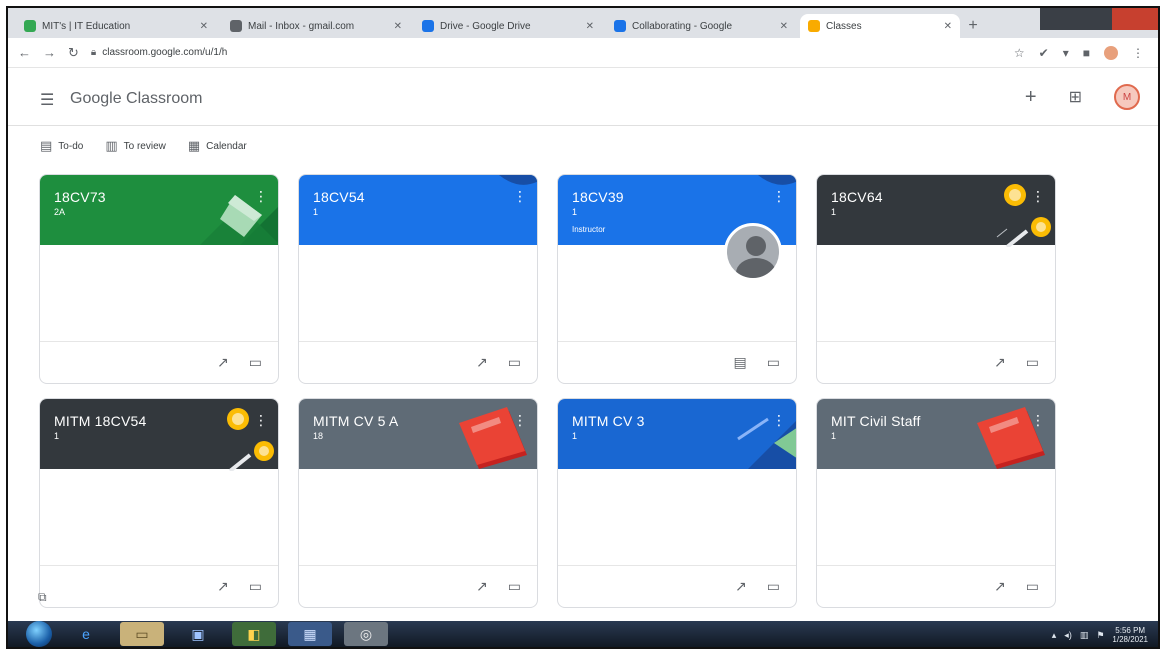 The height and width of the screenshot is (655, 1166). What do you see at coordinates (366, 634) in the screenshot?
I see `taskbar-app-chrome: ◎` at bounding box center [366, 634].